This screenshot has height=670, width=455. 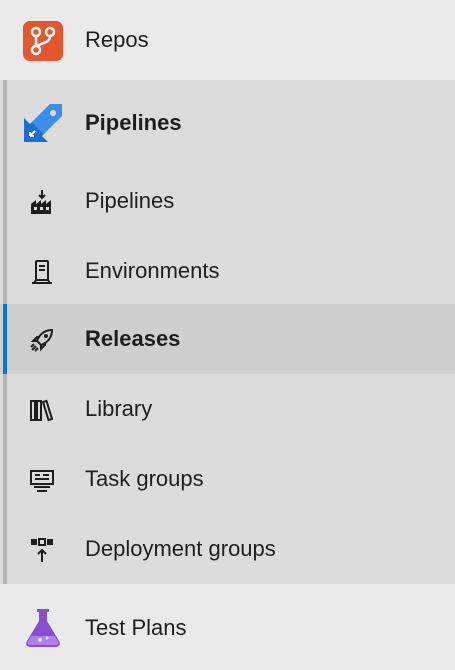 What do you see at coordinates (119, 408) in the screenshot?
I see `nav-item-label: Library` at bounding box center [119, 408].